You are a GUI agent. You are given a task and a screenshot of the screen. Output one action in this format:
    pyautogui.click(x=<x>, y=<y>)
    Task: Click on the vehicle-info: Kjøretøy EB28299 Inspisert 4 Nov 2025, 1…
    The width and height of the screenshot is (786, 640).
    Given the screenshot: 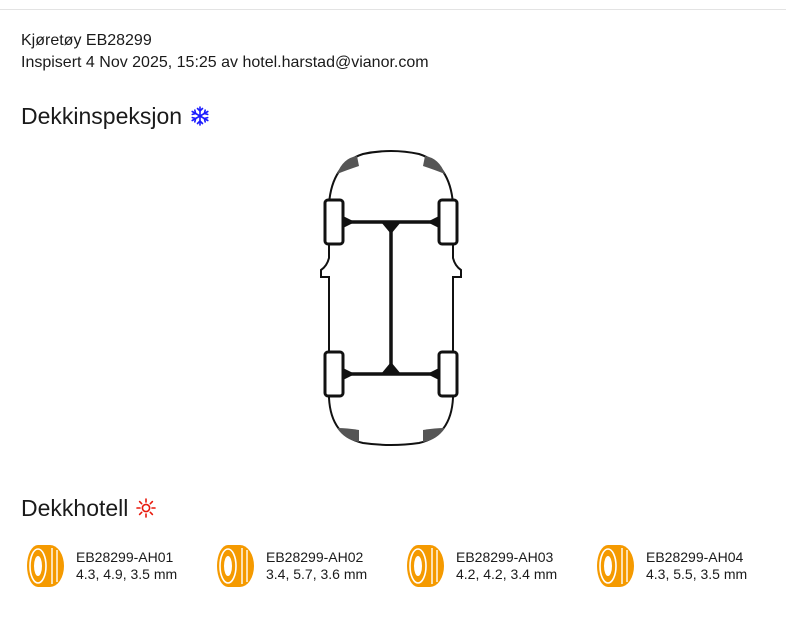 What is the action you would take?
    pyautogui.click(x=225, y=52)
    